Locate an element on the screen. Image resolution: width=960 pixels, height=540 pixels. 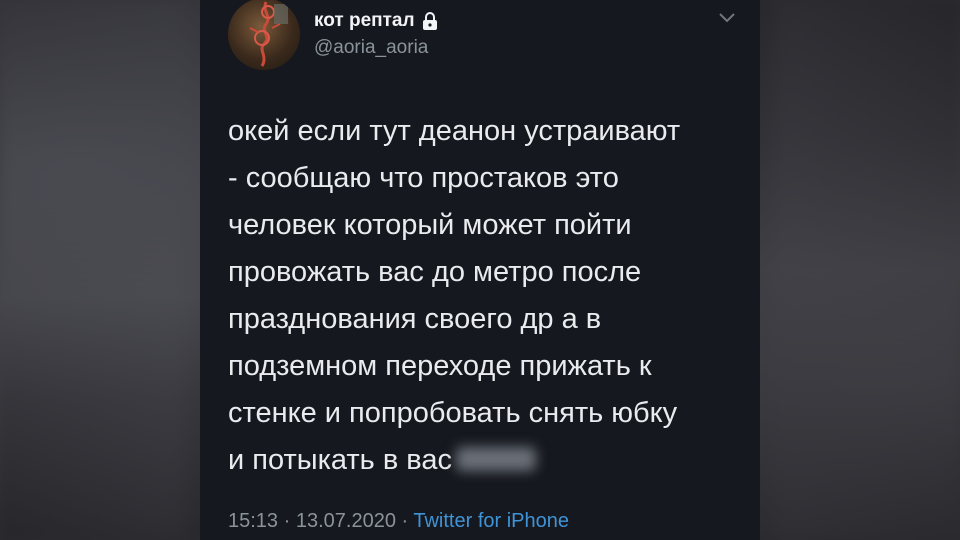
avatar is located at coordinates (264, 35).